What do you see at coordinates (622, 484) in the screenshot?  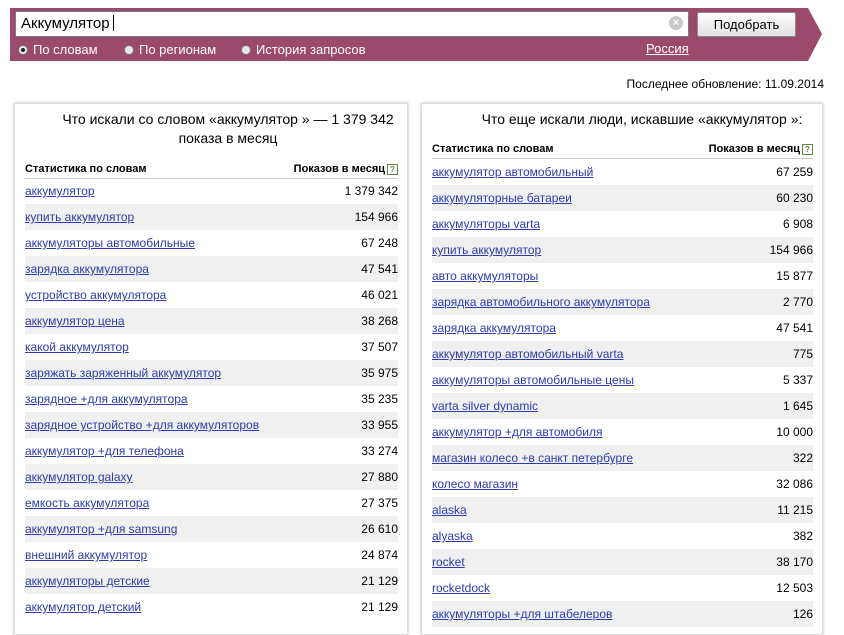 I see `table-row: колесо магазин32 086` at bounding box center [622, 484].